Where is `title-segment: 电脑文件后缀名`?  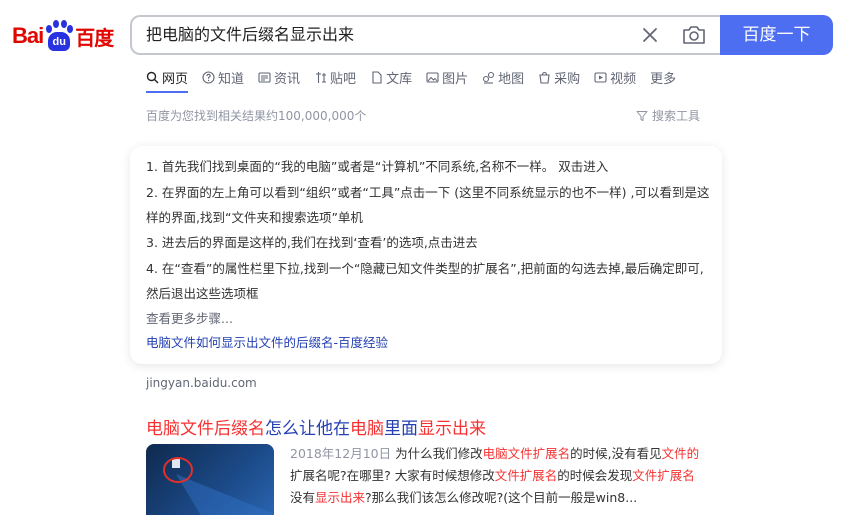 title-segment: 电脑文件后缀名 is located at coordinates (205, 429).